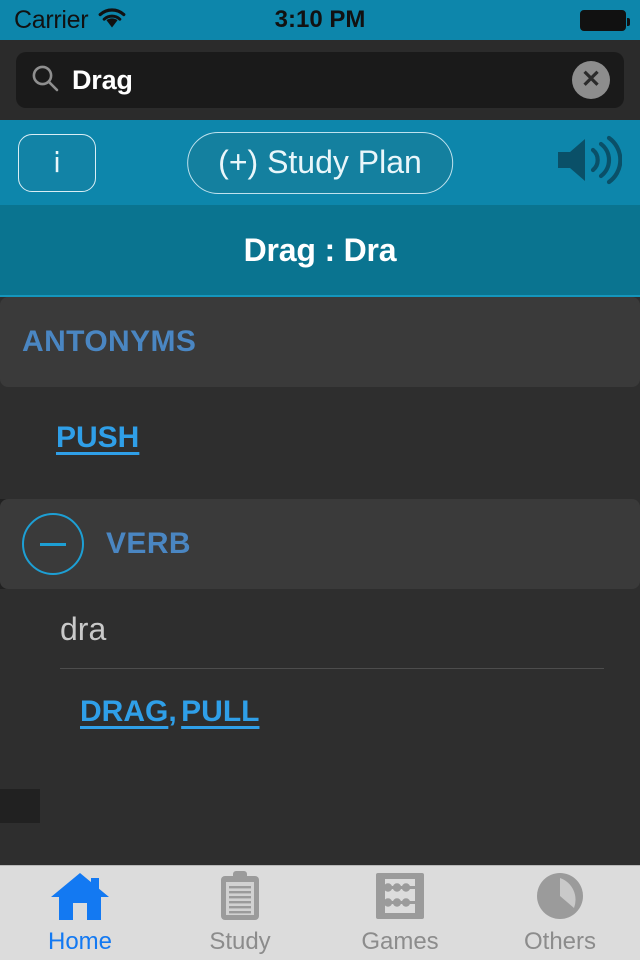  Describe the element at coordinates (124, 711) in the screenshot. I see `word-link-drag: DRAG` at that location.